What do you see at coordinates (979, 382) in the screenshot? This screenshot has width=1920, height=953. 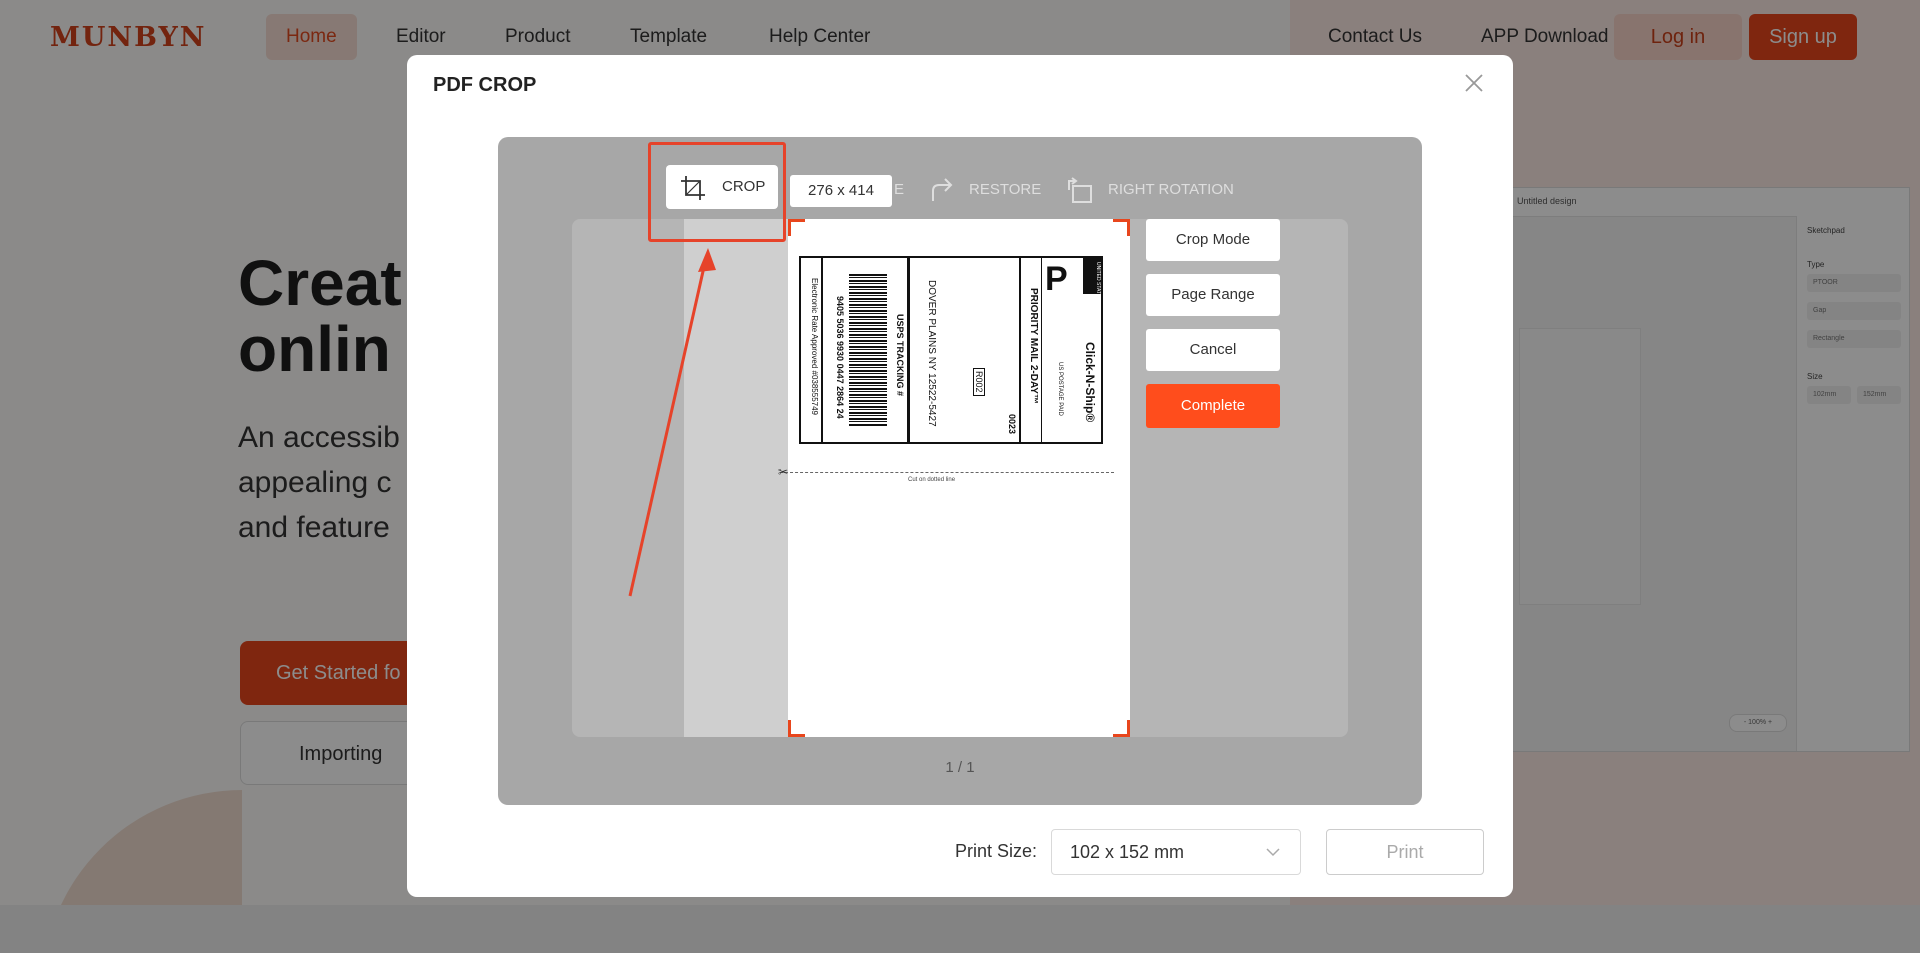 I see `route-code: R002` at bounding box center [979, 382].